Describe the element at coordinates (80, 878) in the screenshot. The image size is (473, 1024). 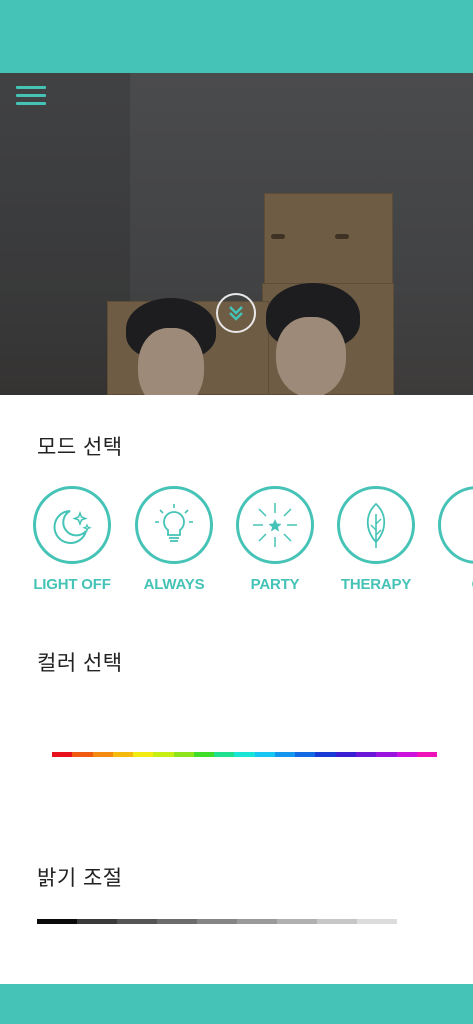
I see `brightness-section-title: 밝기 조절` at that location.